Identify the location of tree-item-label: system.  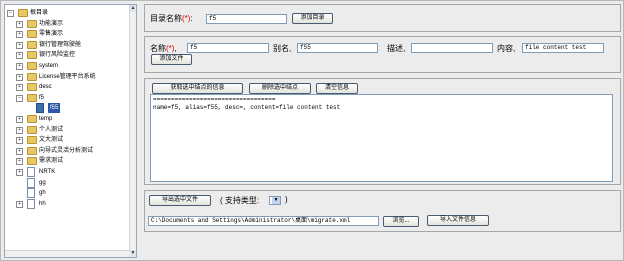
(49, 66).